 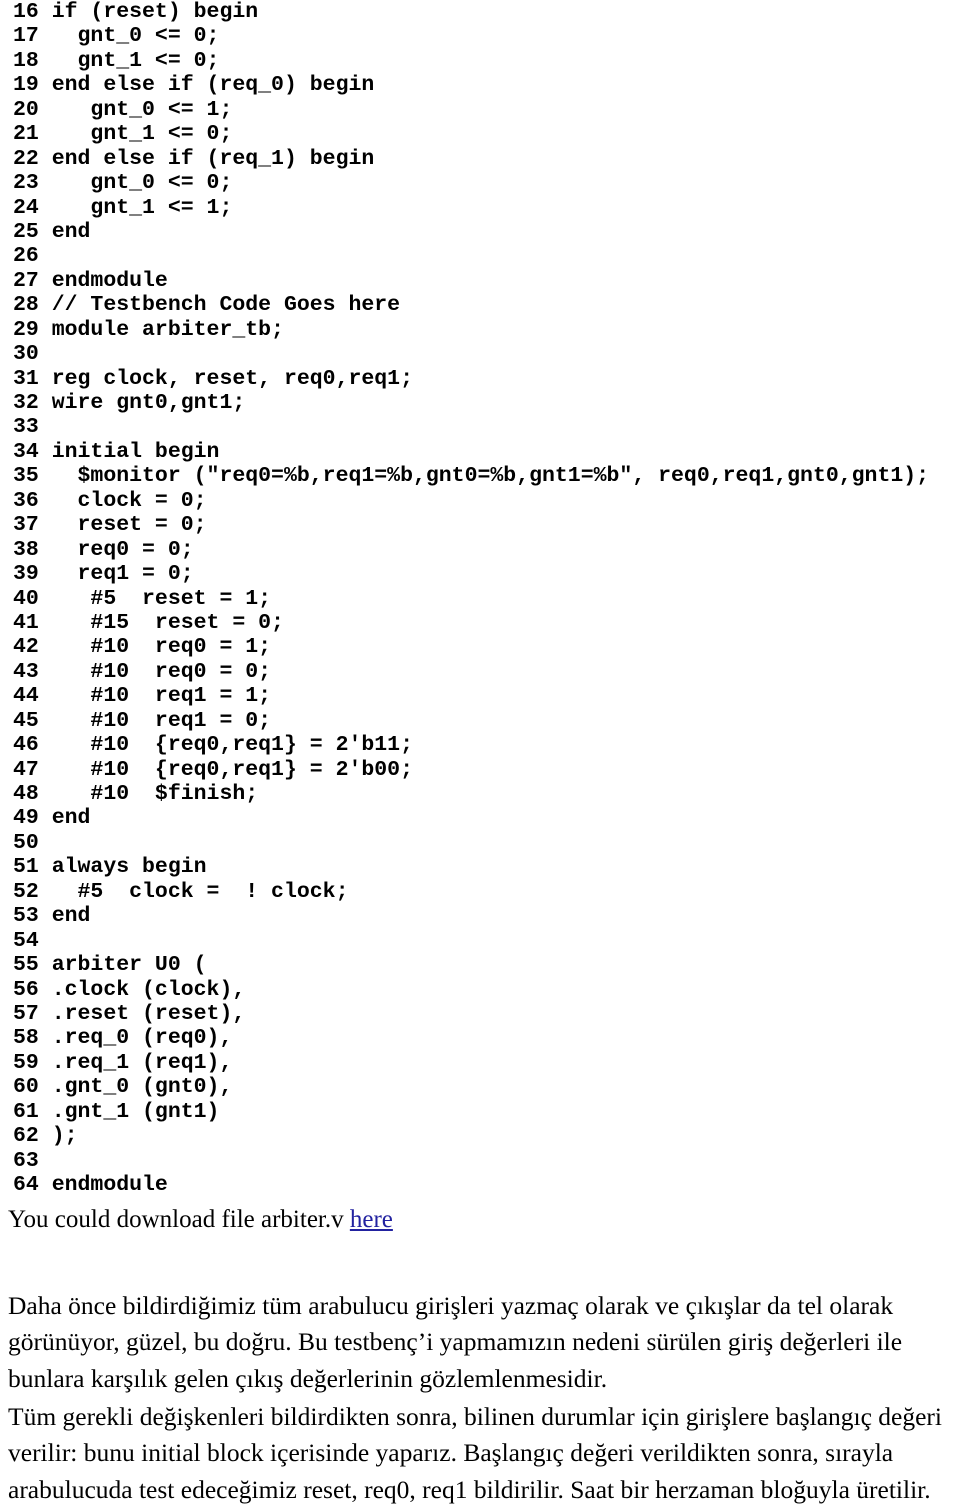 What do you see at coordinates (480, 379) in the screenshot?
I see `code-line: 31 reg clock, reset, req0,req1;` at bounding box center [480, 379].